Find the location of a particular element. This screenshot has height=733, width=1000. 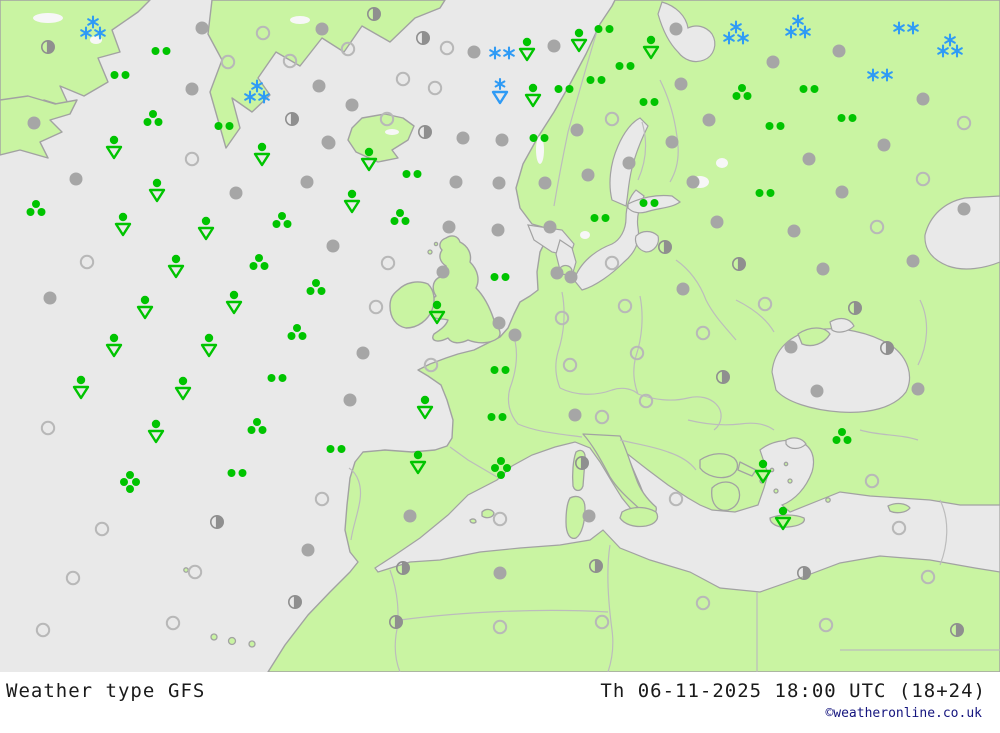

svalbard-ice-patch is located at coordinates (300, 20).